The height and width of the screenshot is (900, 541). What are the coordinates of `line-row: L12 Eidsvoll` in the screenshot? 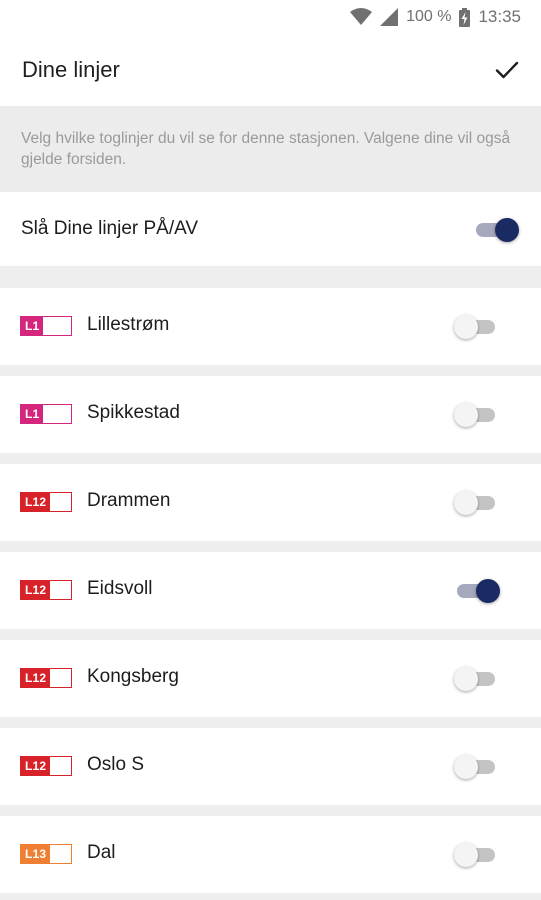 It's located at (270, 590).